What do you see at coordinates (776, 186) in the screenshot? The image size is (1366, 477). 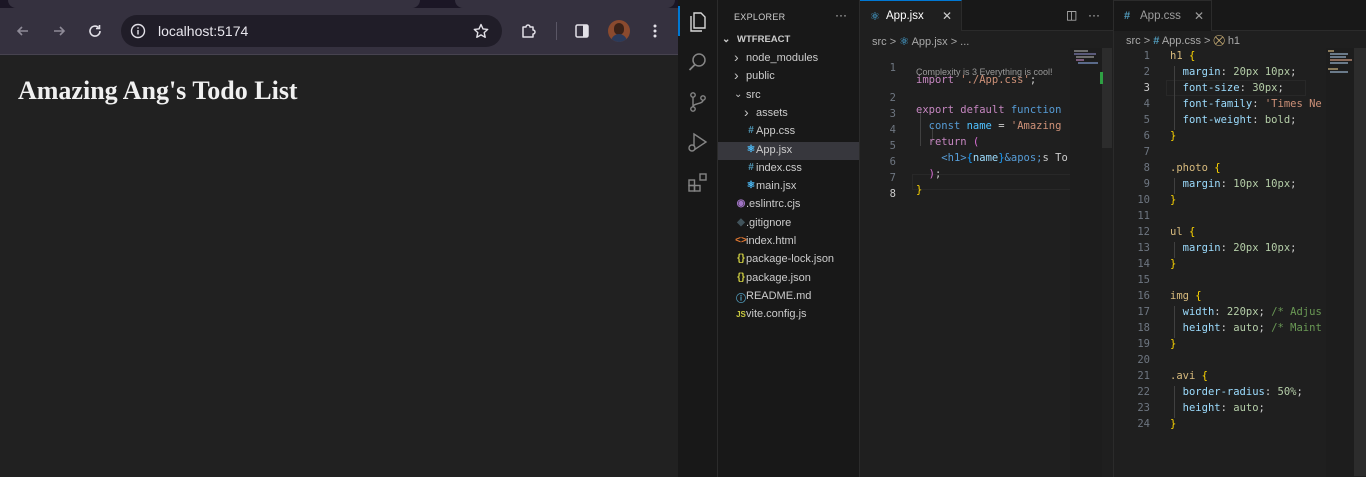 I see `tree-item-label: main.jsx` at bounding box center [776, 186].